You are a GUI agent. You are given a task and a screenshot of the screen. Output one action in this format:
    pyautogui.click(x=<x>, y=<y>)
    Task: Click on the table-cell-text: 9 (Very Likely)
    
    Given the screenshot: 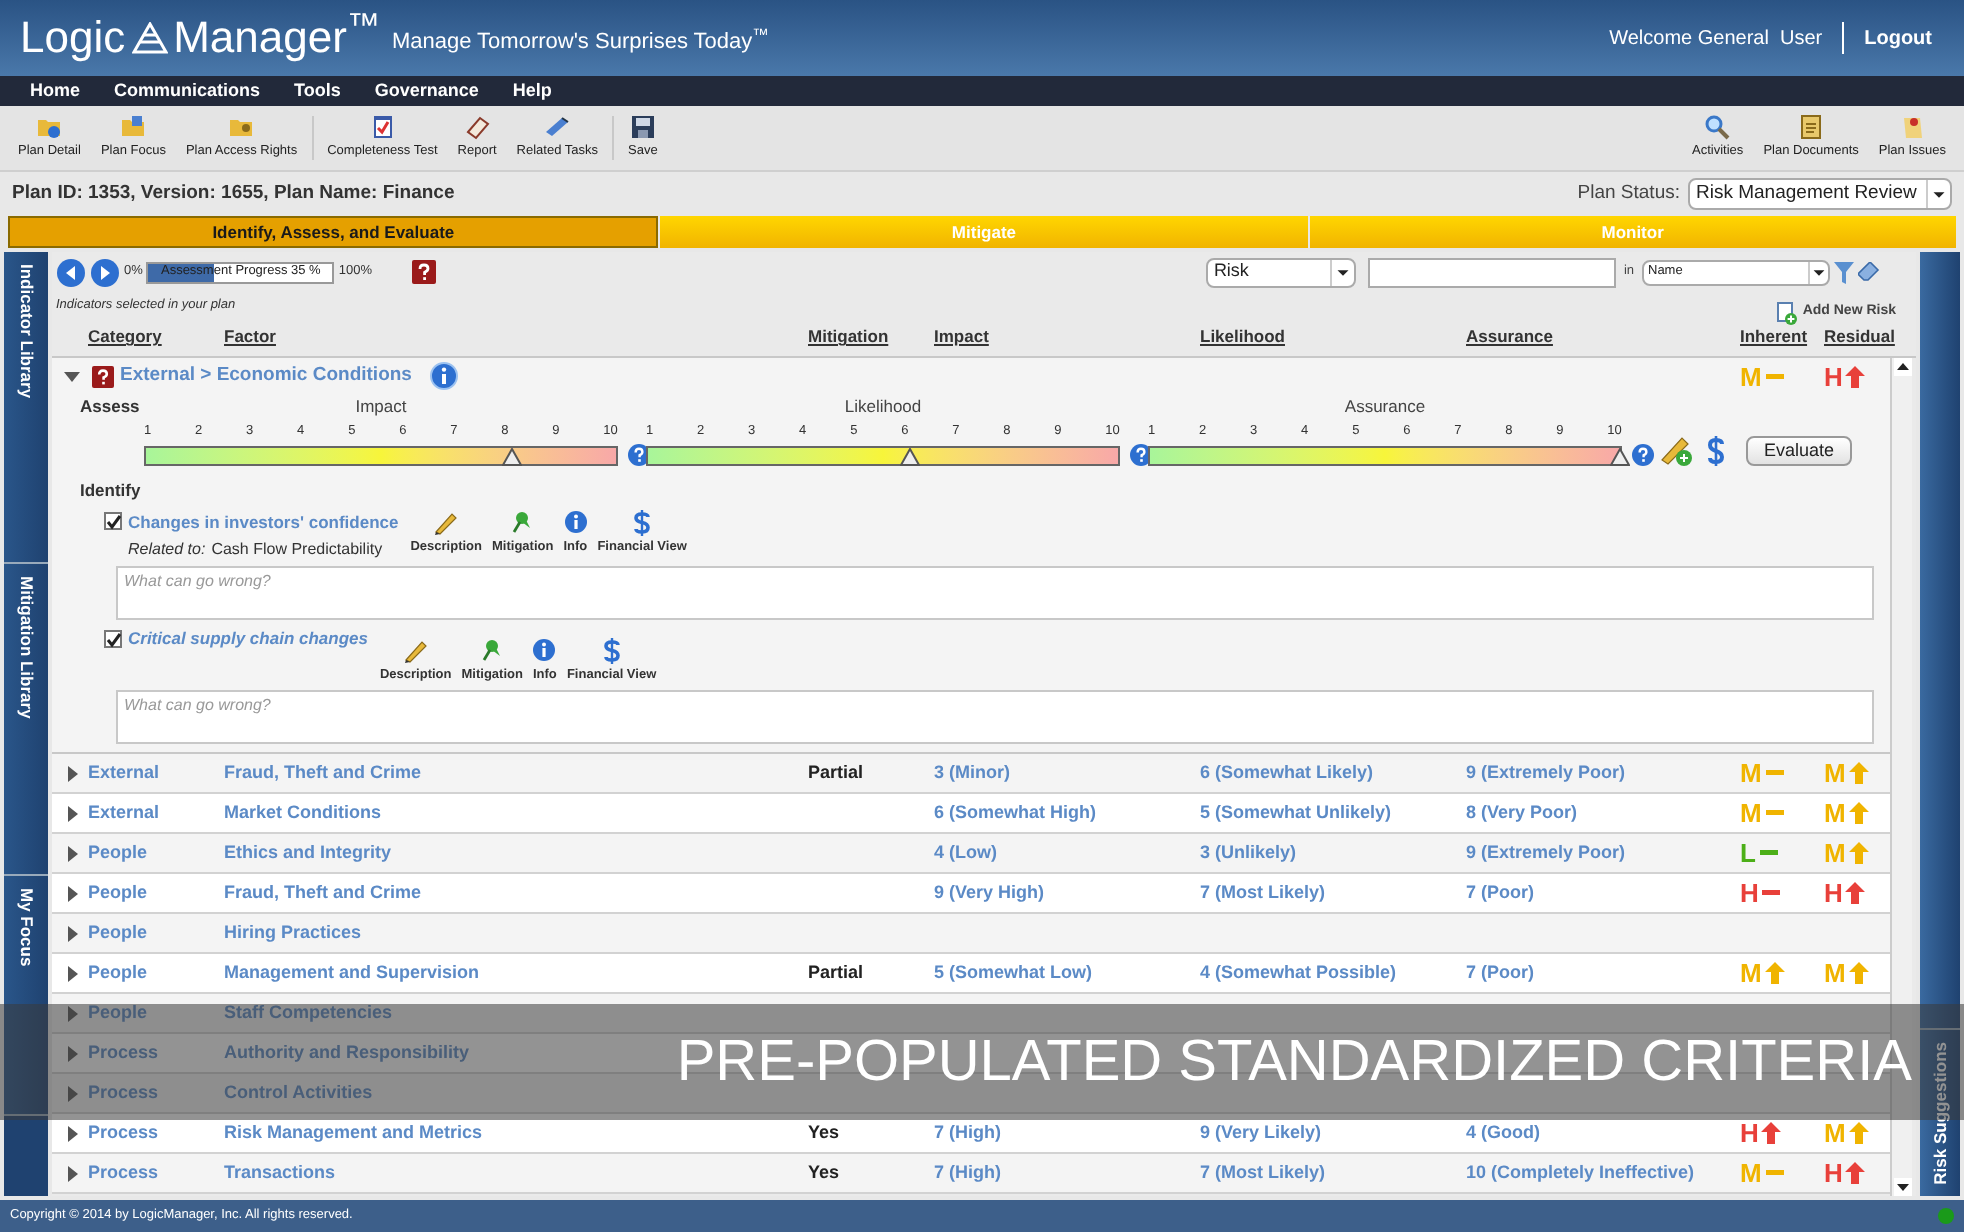 What is the action you would take?
    pyautogui.click(x=1262, y=1132)
    